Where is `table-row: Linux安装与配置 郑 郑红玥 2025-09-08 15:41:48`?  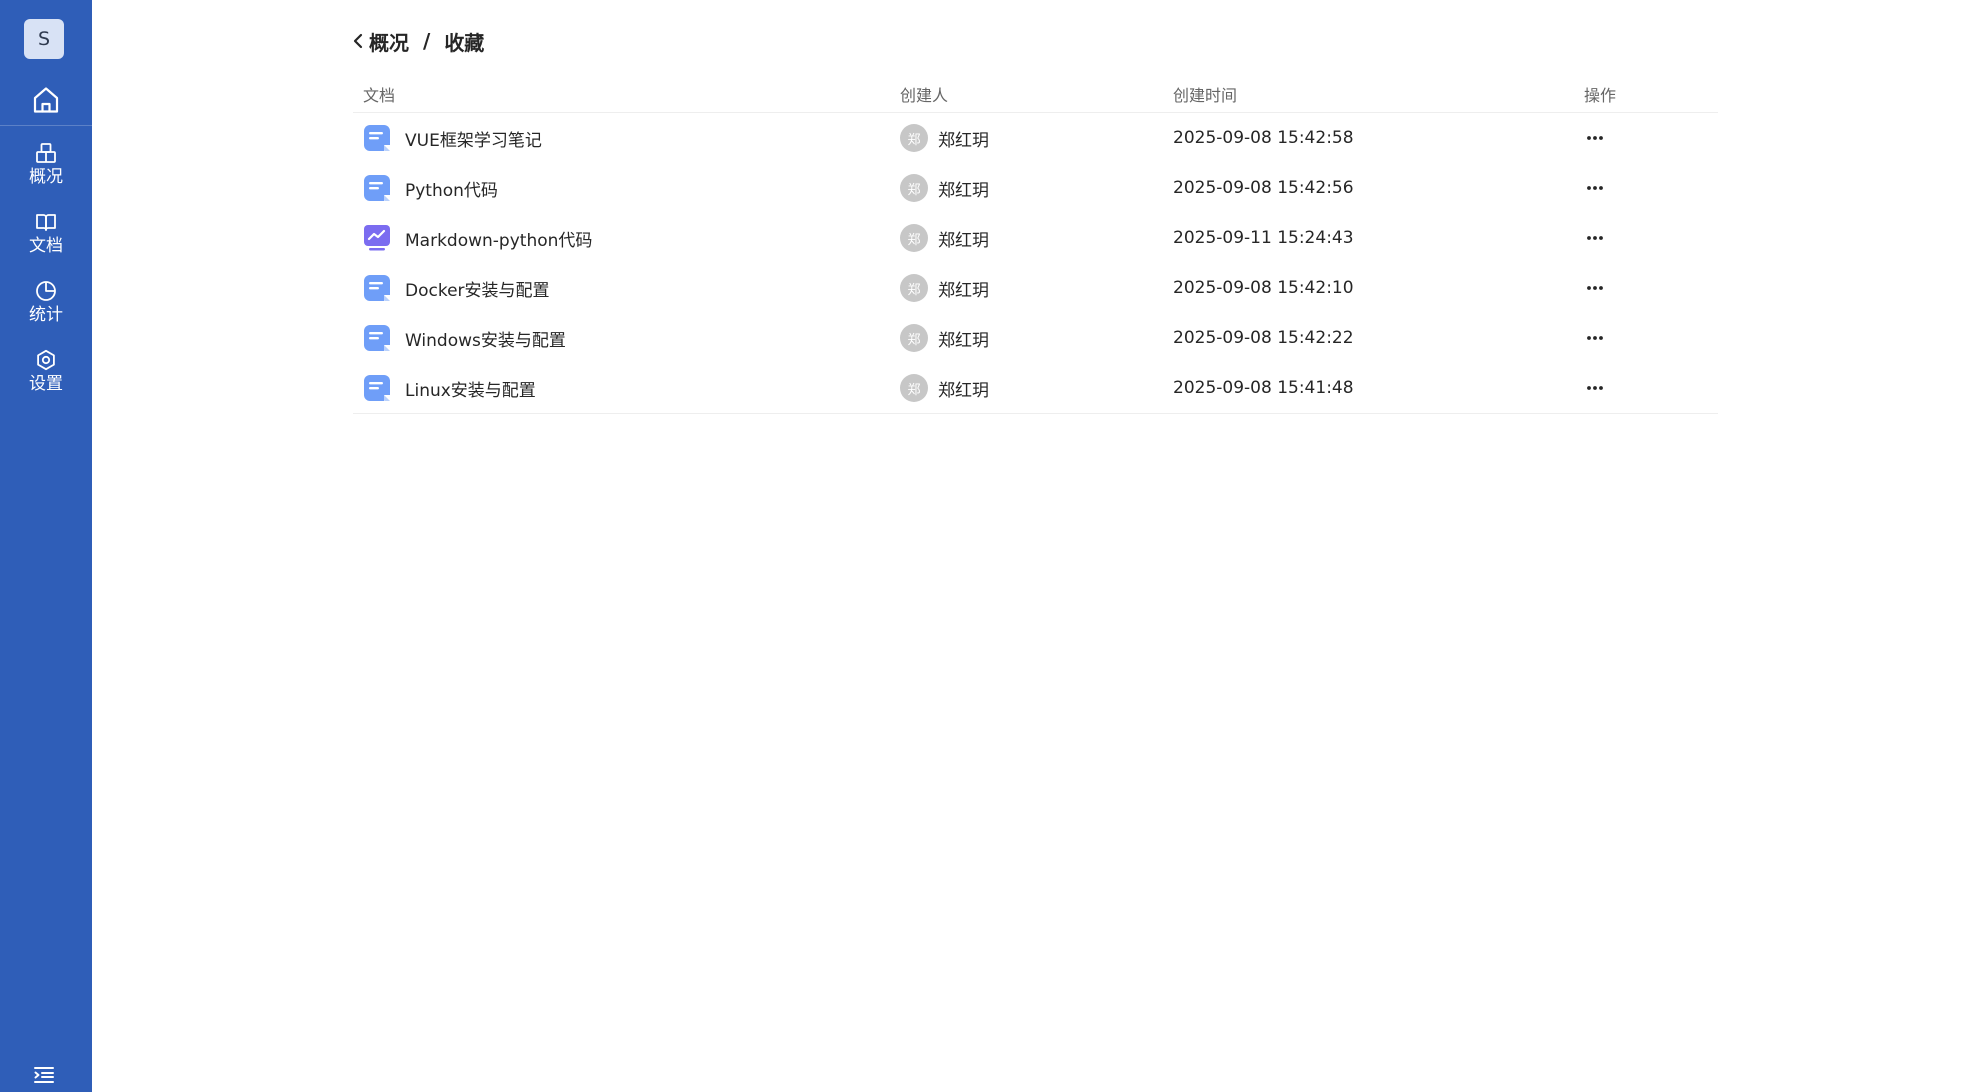 table-row: Linux安装与配置 郑 郑红玥 2025-09-08 15:41:48 is located at coordinates (1035, 388).